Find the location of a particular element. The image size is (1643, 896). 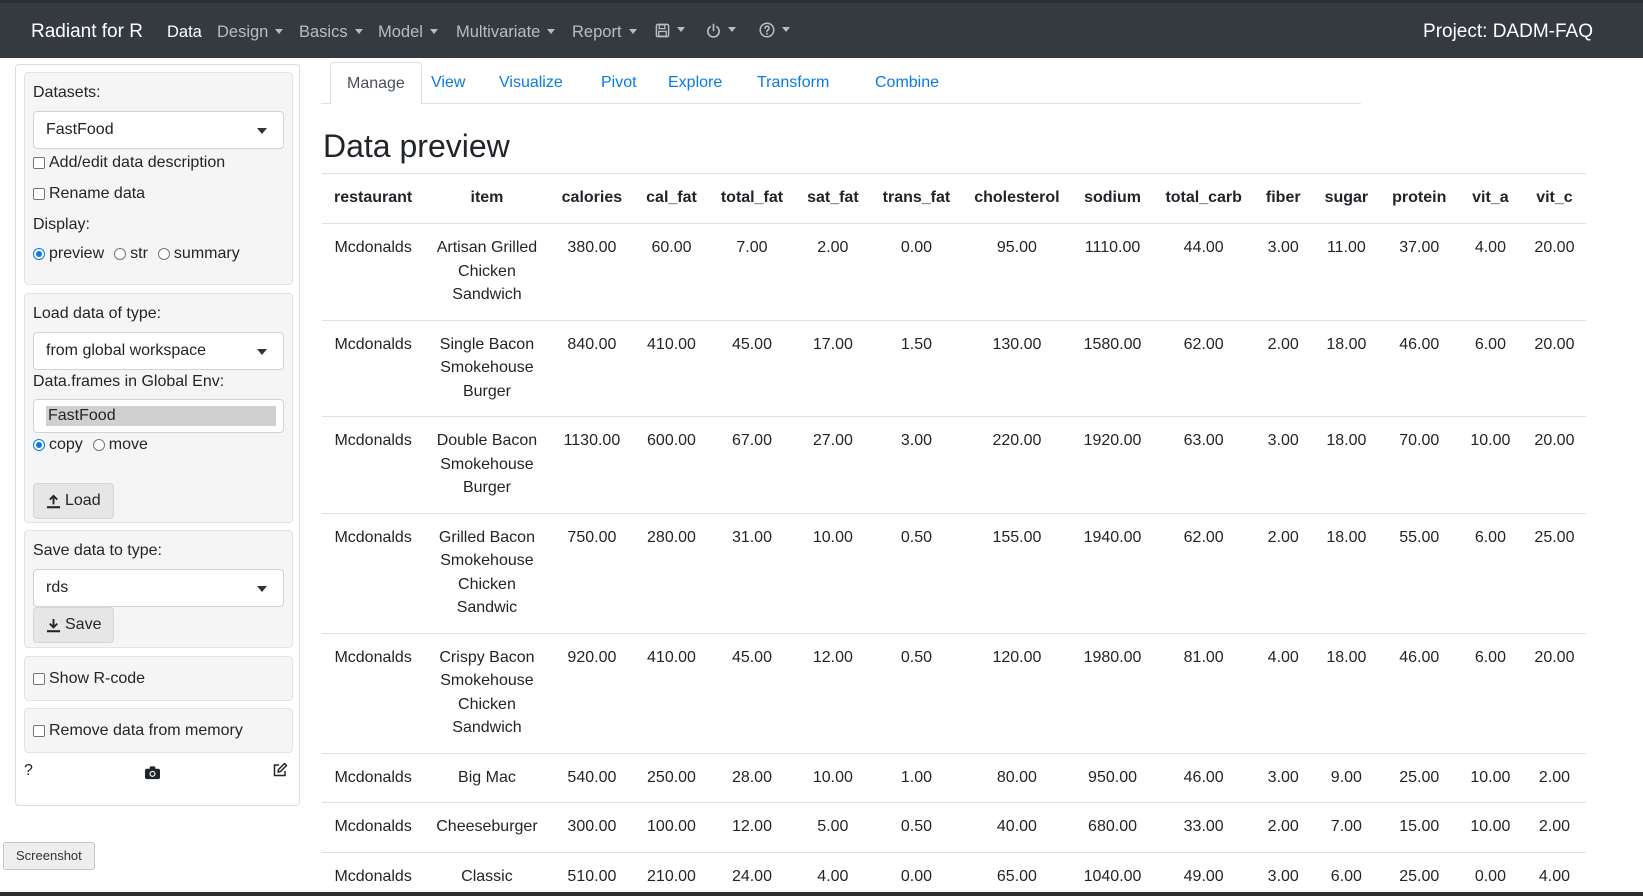

nav-basics: Basics is located at coordinates (331, 32).